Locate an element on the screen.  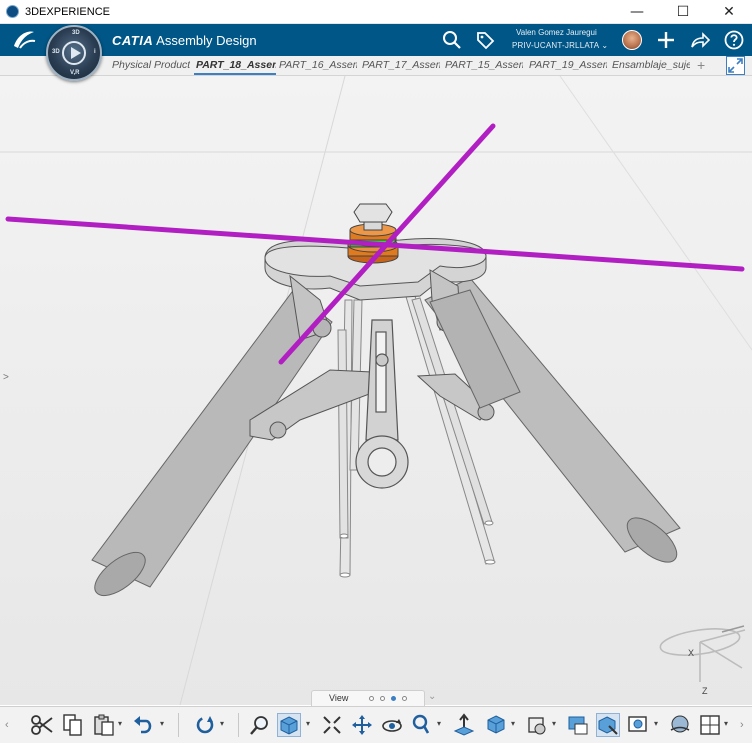
view-dropdown-icon: ▾ is located at coordinates (514, 724).